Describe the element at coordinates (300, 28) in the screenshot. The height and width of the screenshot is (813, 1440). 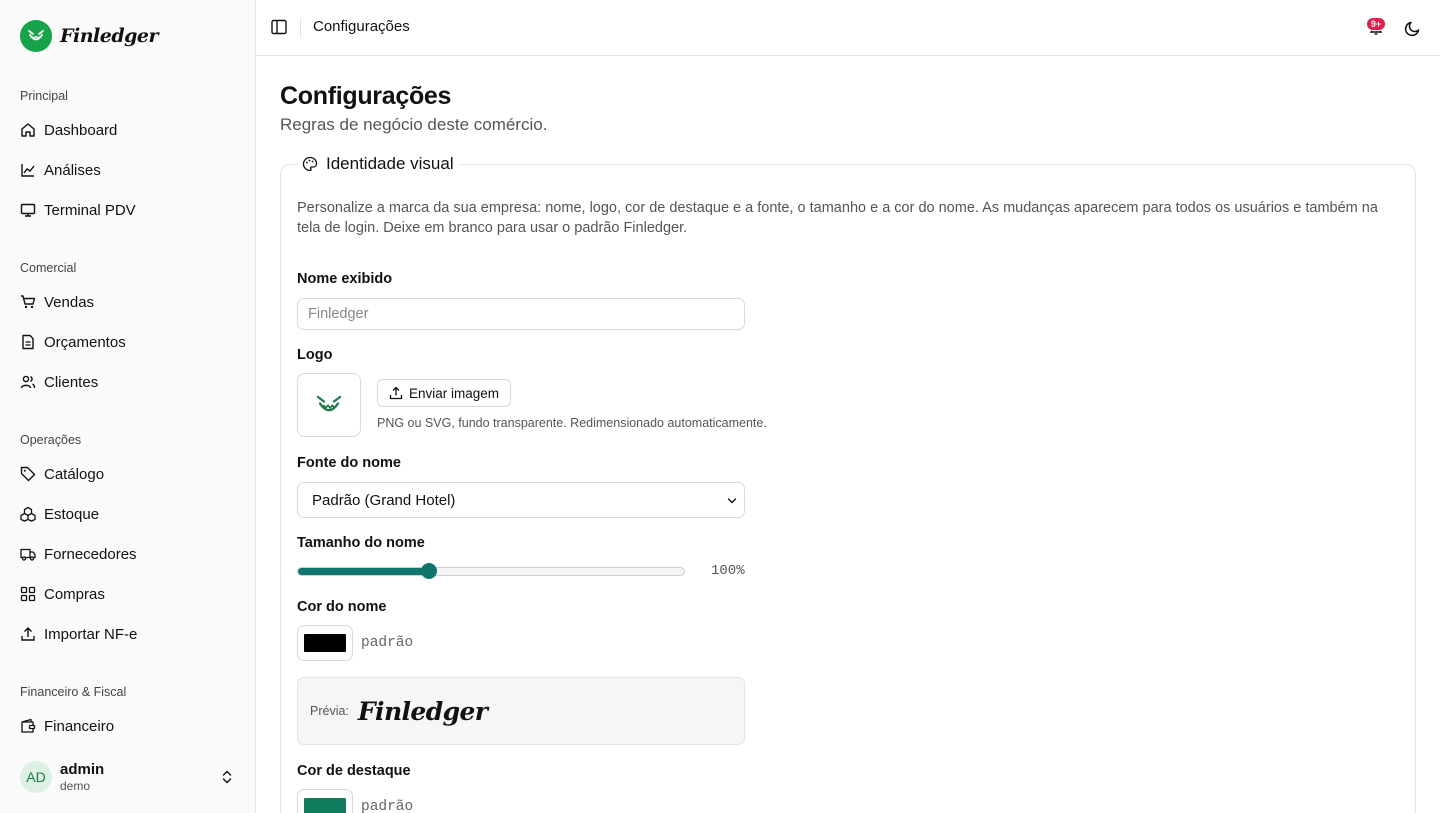
I see `topbar-separator` at that location.